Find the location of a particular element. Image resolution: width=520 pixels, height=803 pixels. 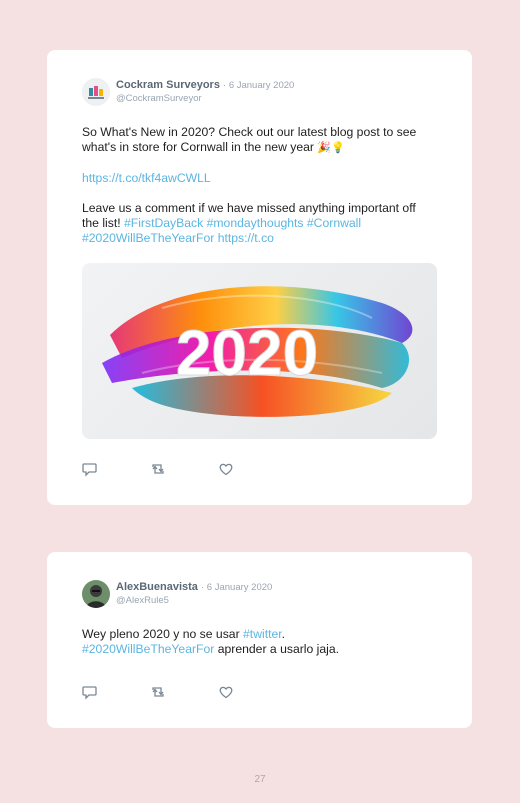

media-year-text: 2020 is located at coordinates (247, 353).